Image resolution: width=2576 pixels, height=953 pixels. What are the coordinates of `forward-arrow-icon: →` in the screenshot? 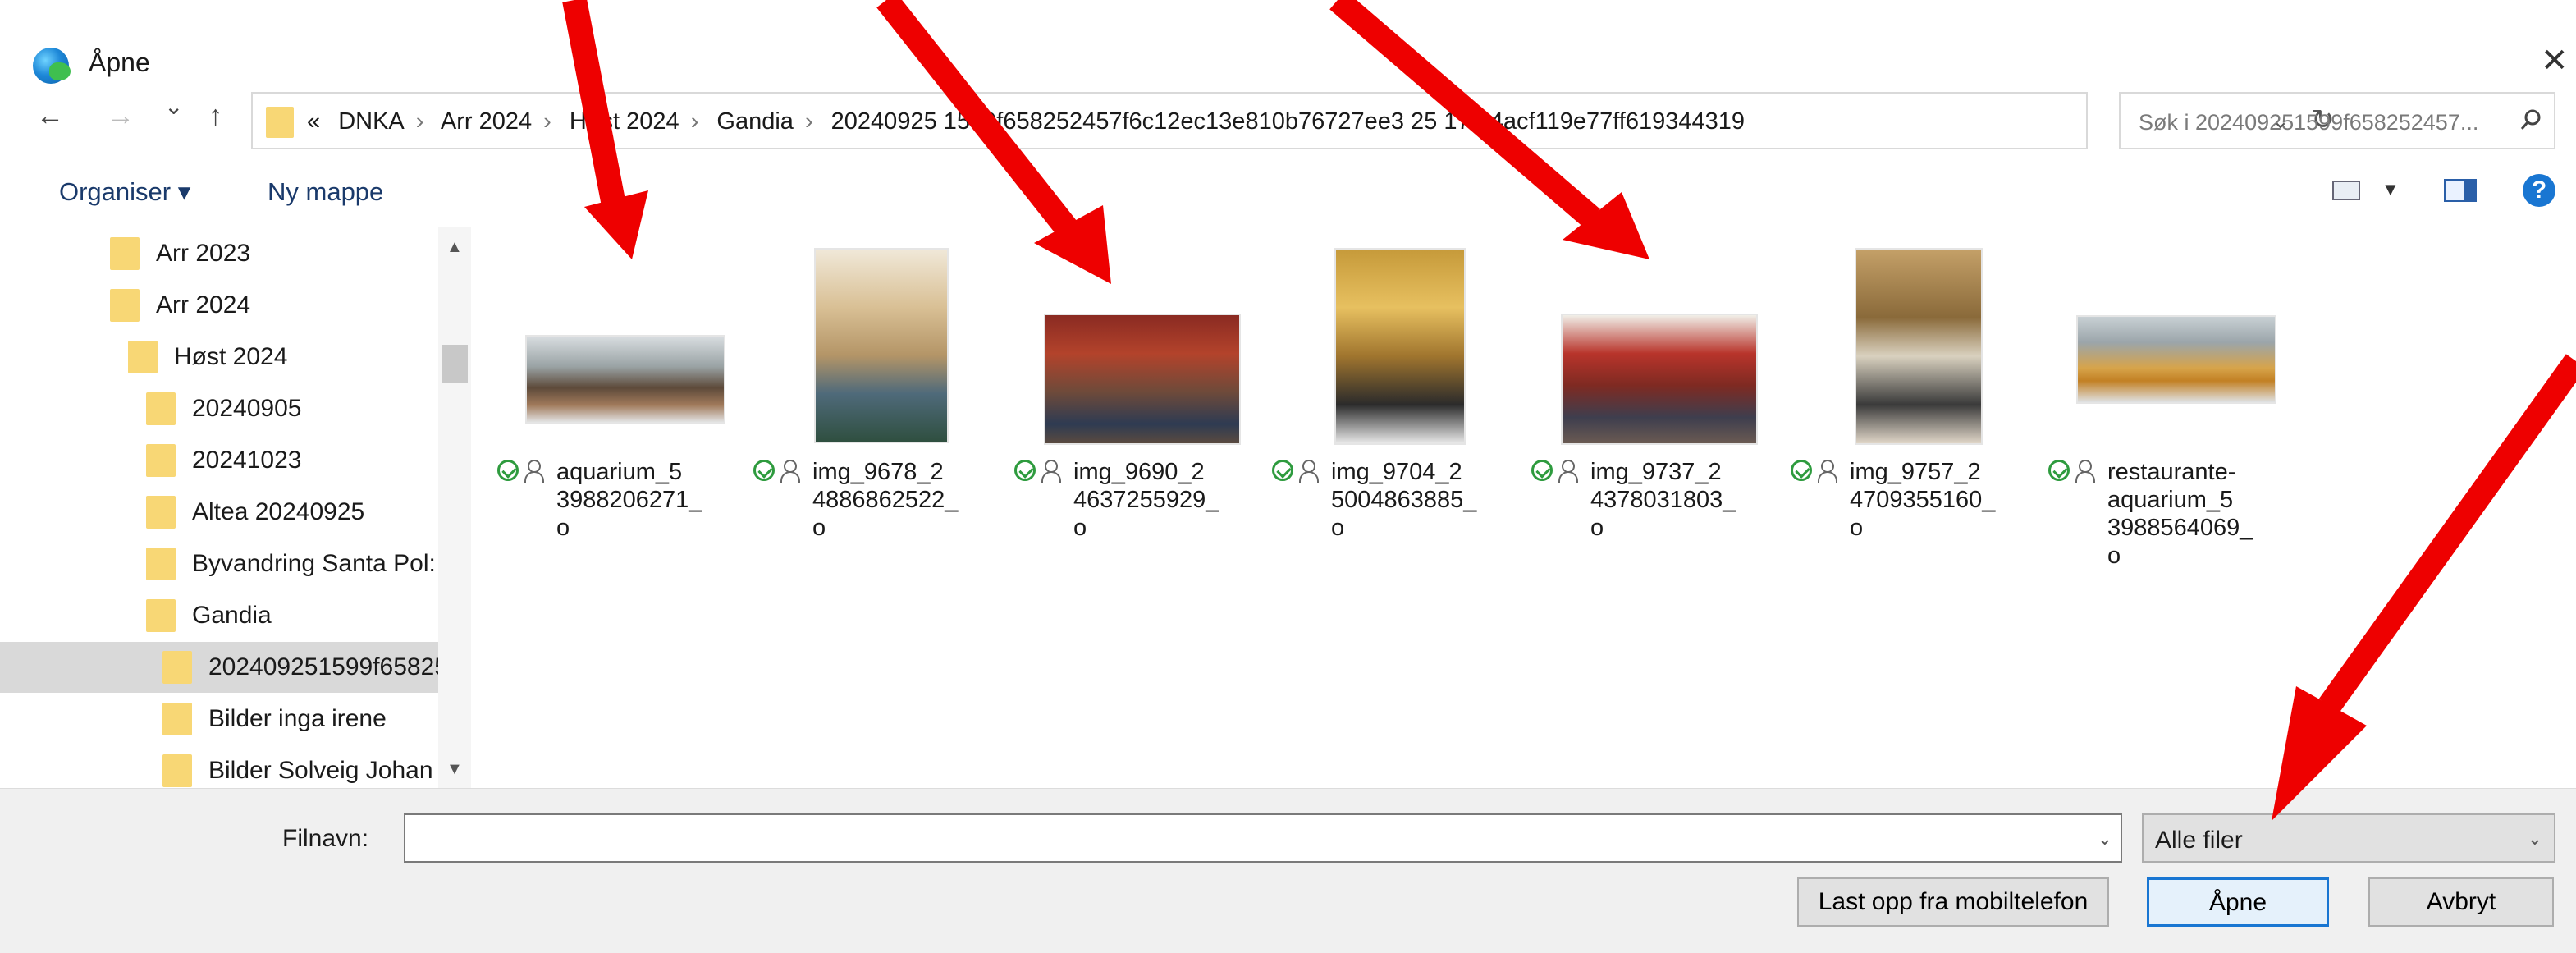 It's located at (121, 116).